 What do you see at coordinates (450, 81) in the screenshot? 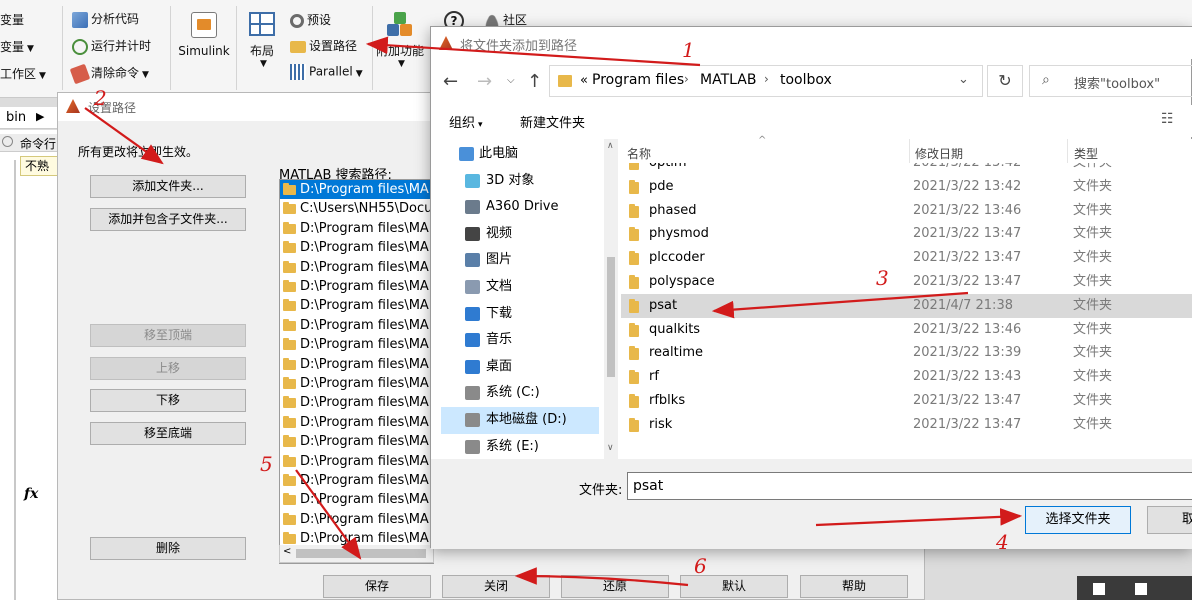
I see `back-arrow-icon: ←` at bounding box center [450, 81].